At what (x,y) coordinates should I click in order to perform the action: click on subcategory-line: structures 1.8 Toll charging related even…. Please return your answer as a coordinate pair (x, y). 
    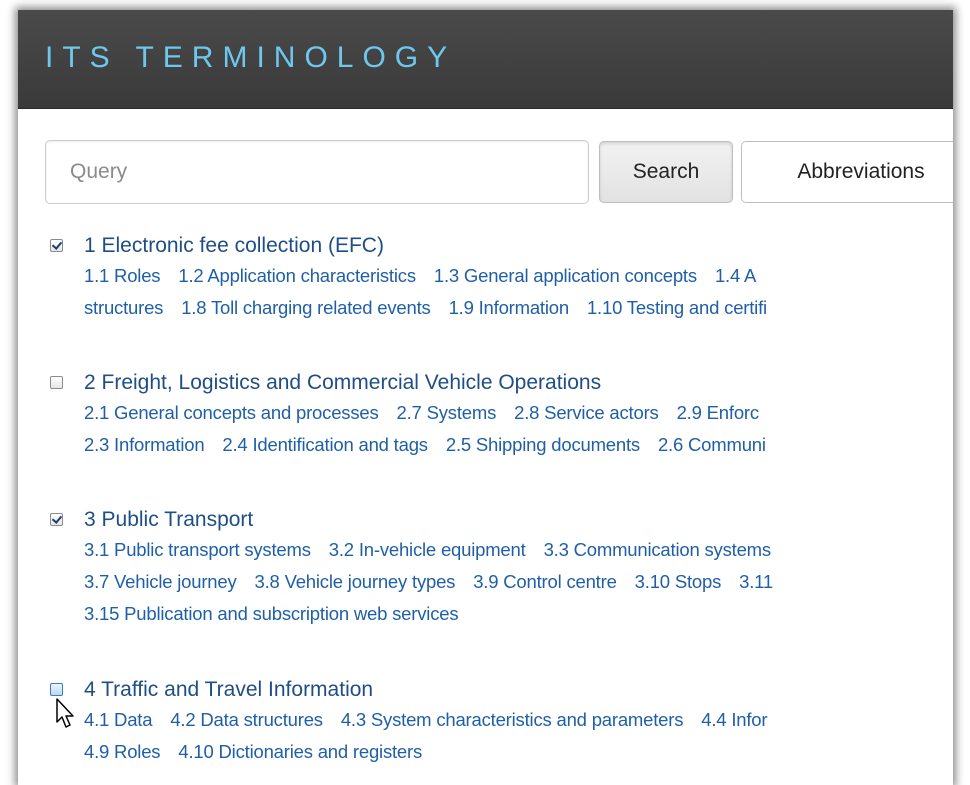
    Looking at the image, I should click on (434, 308).